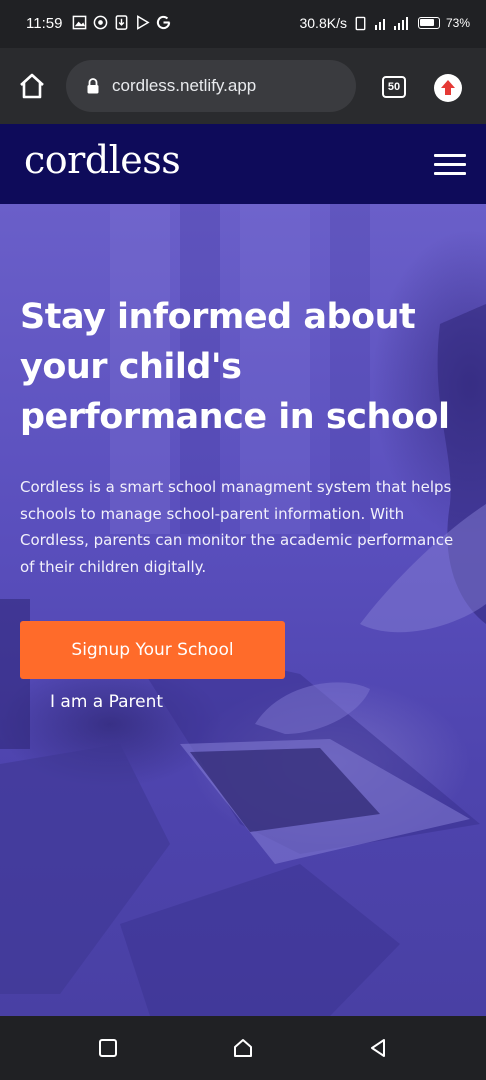 The width and height of the screenshot is (486, 1080). Describe the element at coordinates (106, 702) in the screenshot. I see `parent-link: I am a Parent` at that location.